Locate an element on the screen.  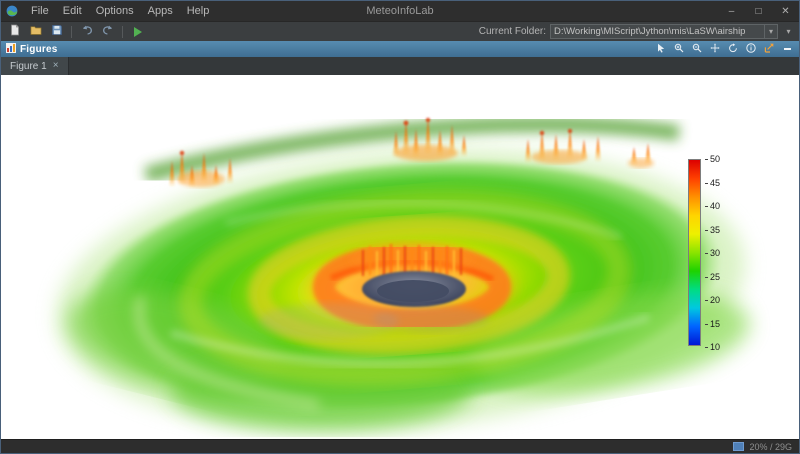
maximize-button: □ is located at coordinates (758, 11).